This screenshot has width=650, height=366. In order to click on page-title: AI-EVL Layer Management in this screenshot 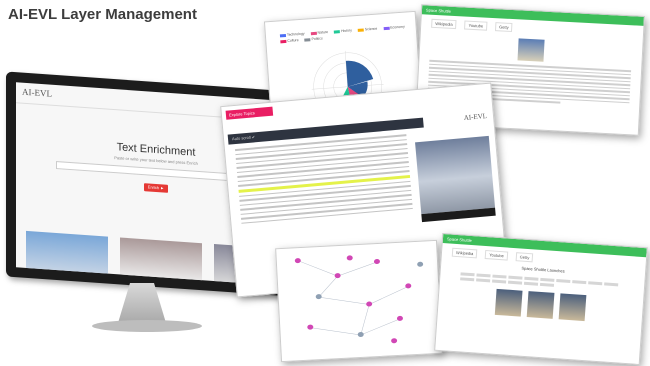, I will do `click(102, 14)`.